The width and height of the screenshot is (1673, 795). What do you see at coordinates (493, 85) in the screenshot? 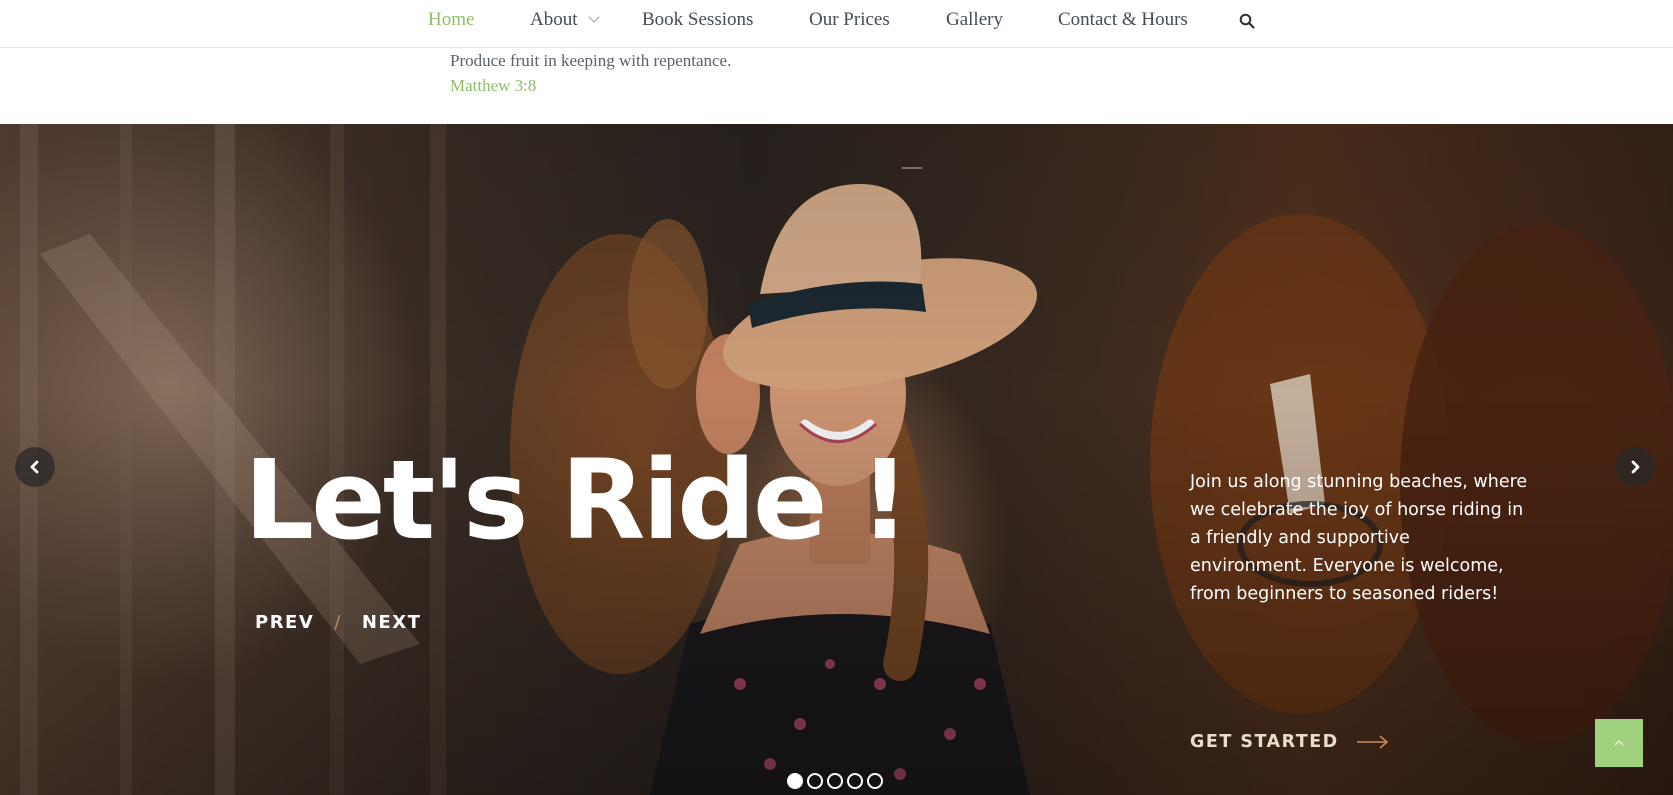
I see `verse-reference: Matthew 3:8` at bounding box center [493, 85].